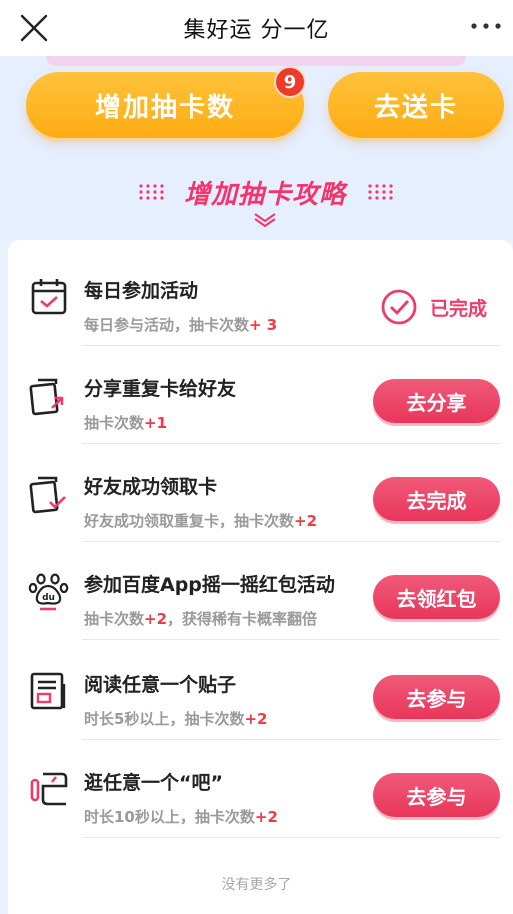 The image size is (513, 914). I want to click on send-card-button: 去送卡, so click(416, 105).